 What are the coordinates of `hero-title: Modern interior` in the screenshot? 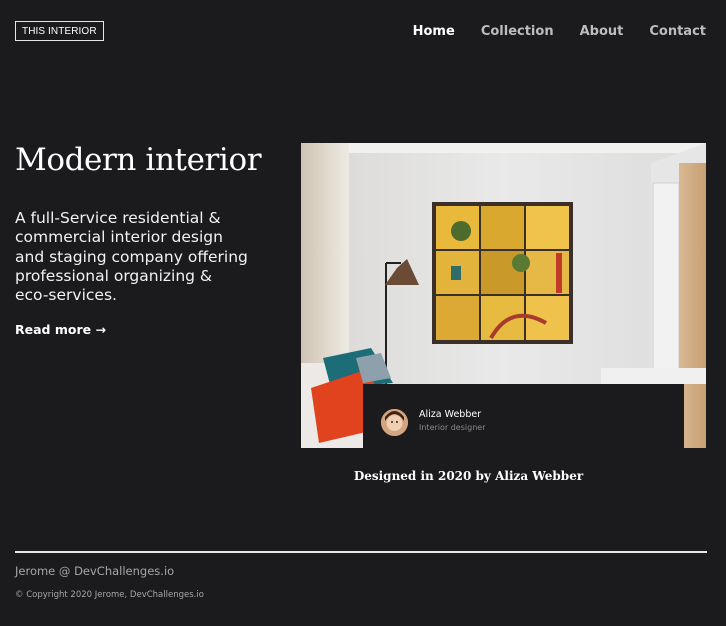 It's located at (138, 160).